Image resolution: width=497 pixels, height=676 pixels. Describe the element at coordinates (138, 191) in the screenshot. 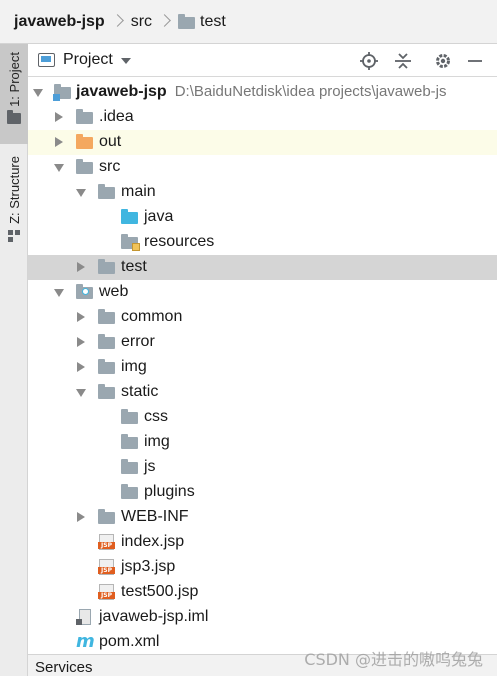

I see `tree-label: main` at that location.